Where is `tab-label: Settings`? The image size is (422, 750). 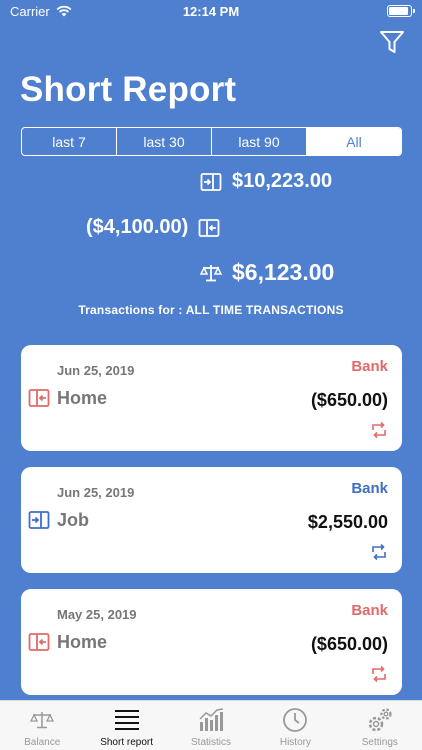 tab-label: Settings is located at coordinates (379, 742).